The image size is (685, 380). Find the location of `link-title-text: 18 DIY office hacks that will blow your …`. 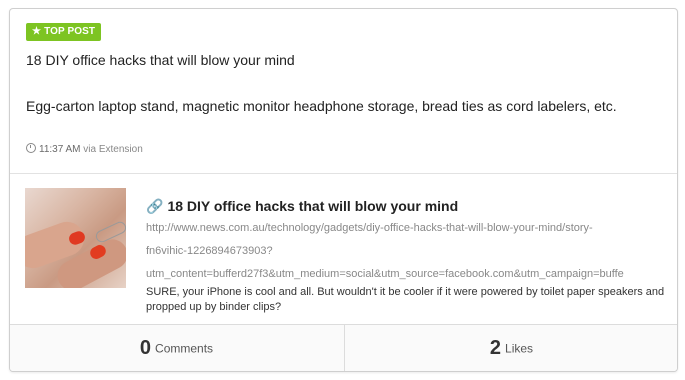

link-title-text: 18 DIY office hacks that will blow your … is located at coordinates (313, 206).